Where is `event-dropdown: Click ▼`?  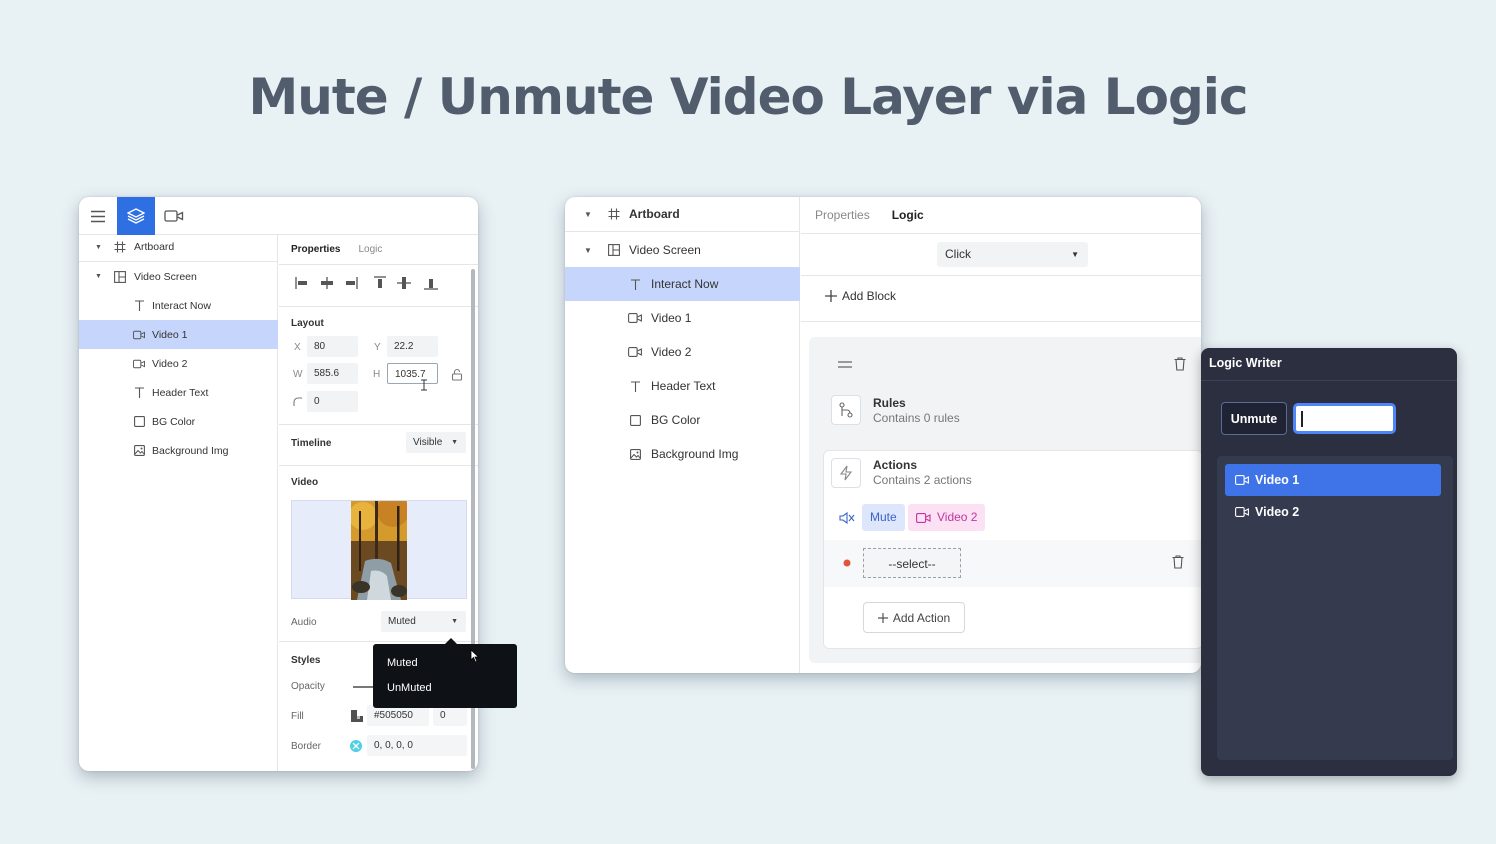 event-dropdown: Click ▼ is located at coordinates (1012, 254).